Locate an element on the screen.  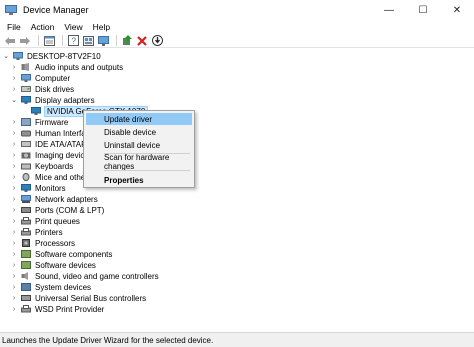
tree-item-sound: › Sound, video and game controllers is located at coordinates (84, 276).